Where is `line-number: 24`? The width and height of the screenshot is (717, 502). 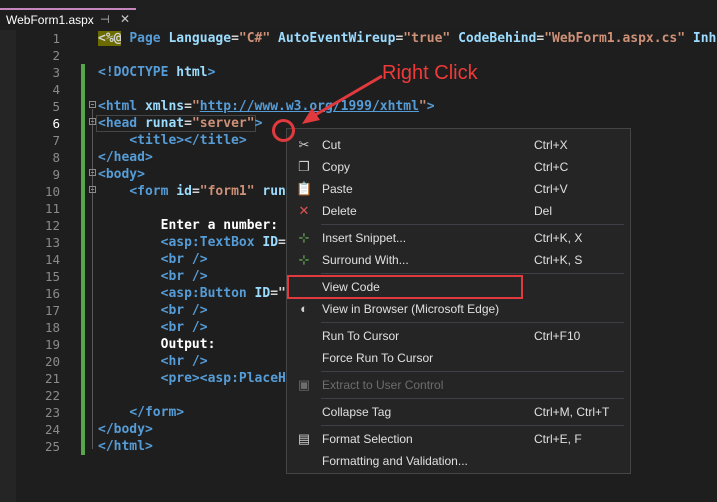 line-number: 24 is located at coordinates (52, 429).